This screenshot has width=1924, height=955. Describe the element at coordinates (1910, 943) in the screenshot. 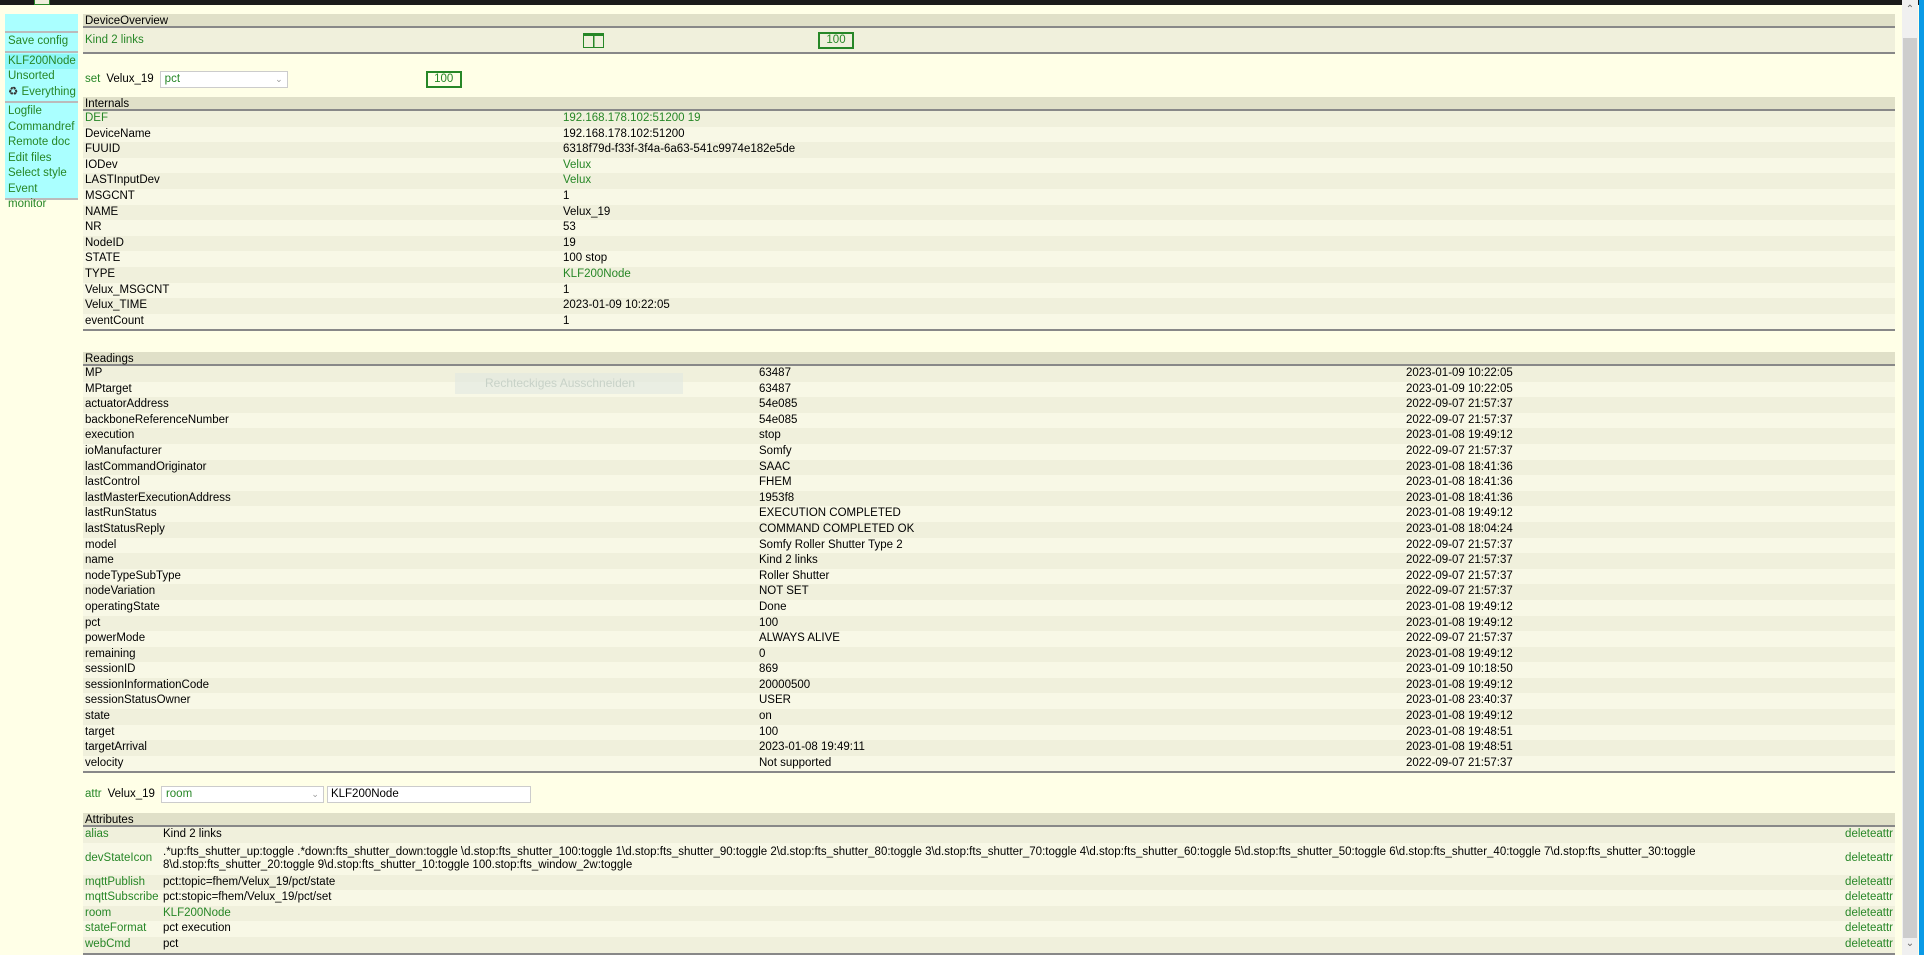

I see `scroll-down-icon: ⌄` at that location.